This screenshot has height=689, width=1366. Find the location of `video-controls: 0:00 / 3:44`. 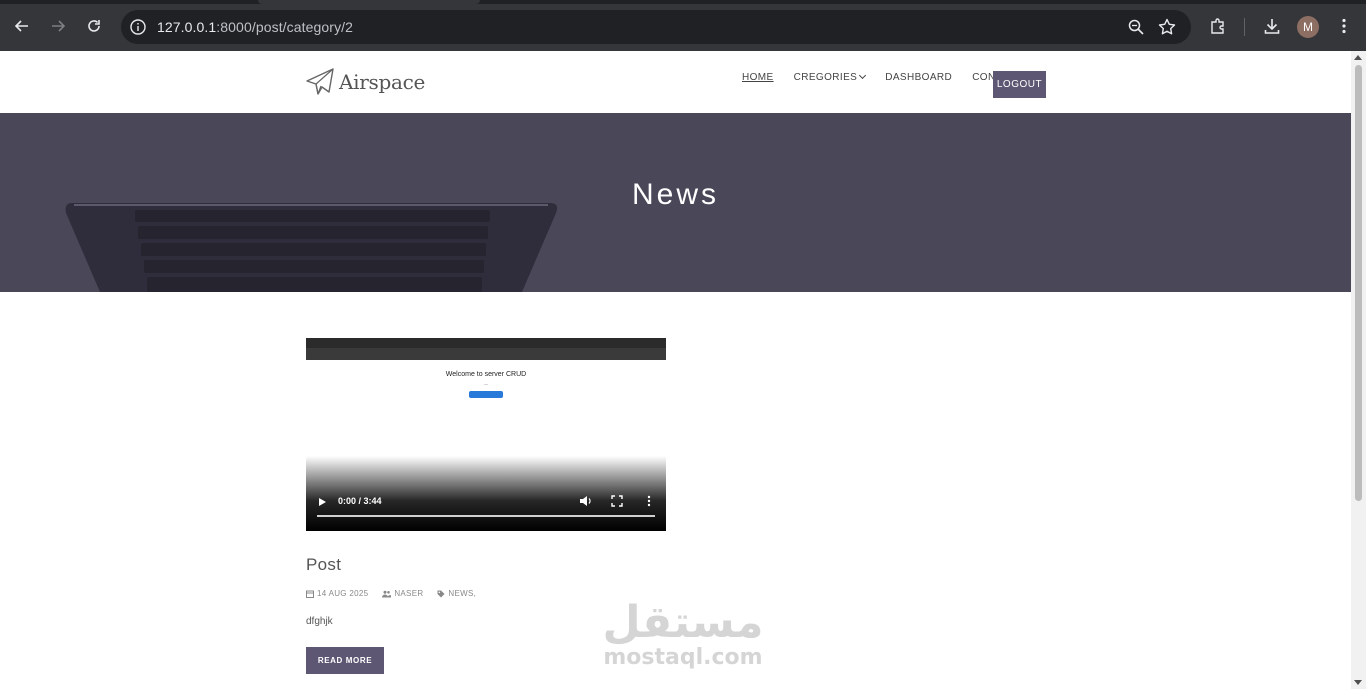

video-controls: 0:00 / 3:44 is located at coordinates (486, 511).